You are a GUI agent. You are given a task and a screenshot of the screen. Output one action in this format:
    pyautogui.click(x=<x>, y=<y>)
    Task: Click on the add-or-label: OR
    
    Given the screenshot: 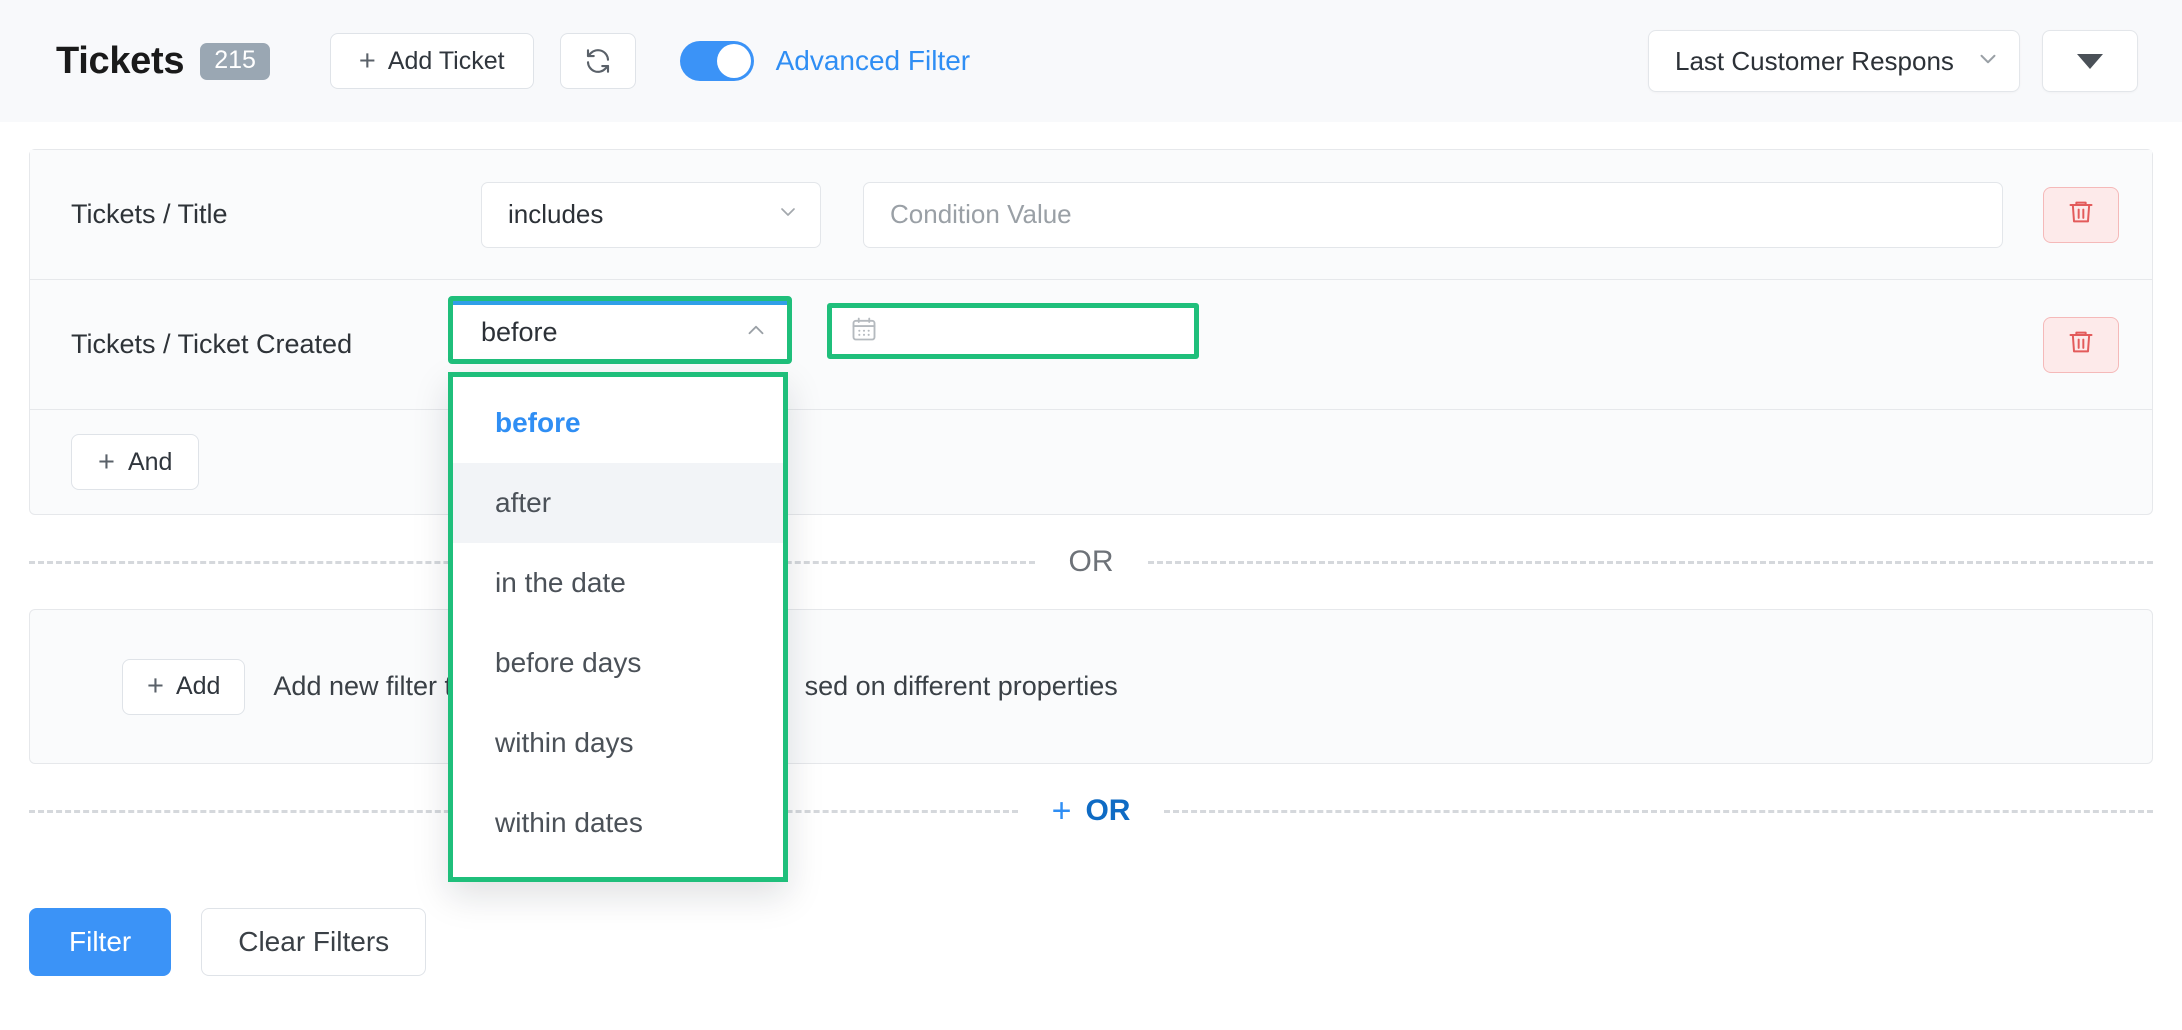 What is the action you would take?
    pyautogui.click(x=1108, y=810)
    